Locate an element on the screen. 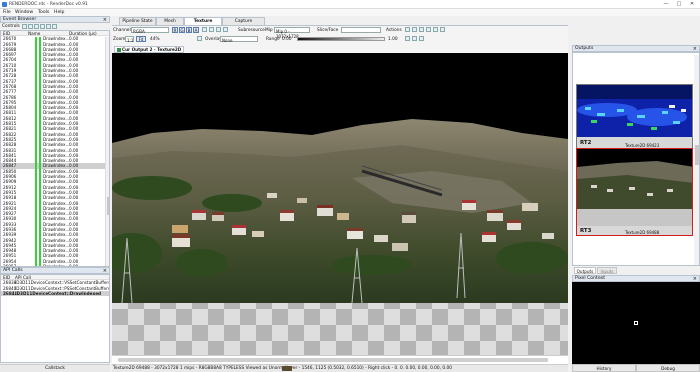 Image resolution: width=700 pixels, height=372 pixels. outputs-thumbnails: RT2 Texture2D 69423 RT3 Texture2D 69488 is located at coordinates (636, 159).